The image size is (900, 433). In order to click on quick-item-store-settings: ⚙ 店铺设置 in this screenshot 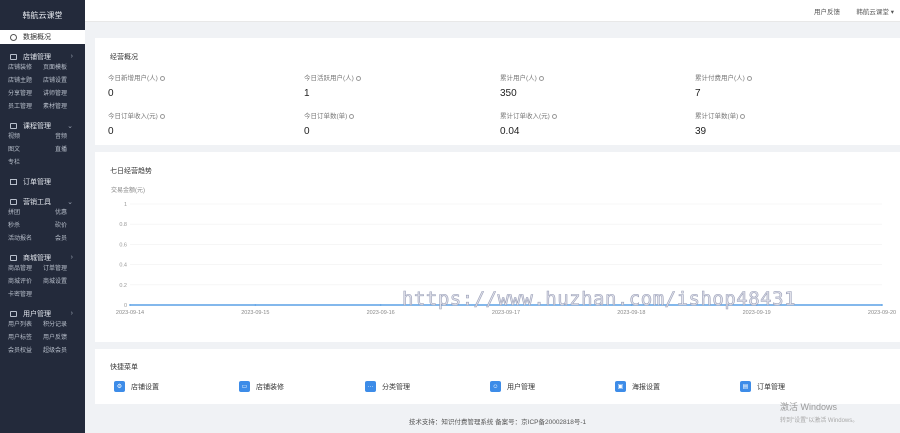, I will do `click(136, 386)`.